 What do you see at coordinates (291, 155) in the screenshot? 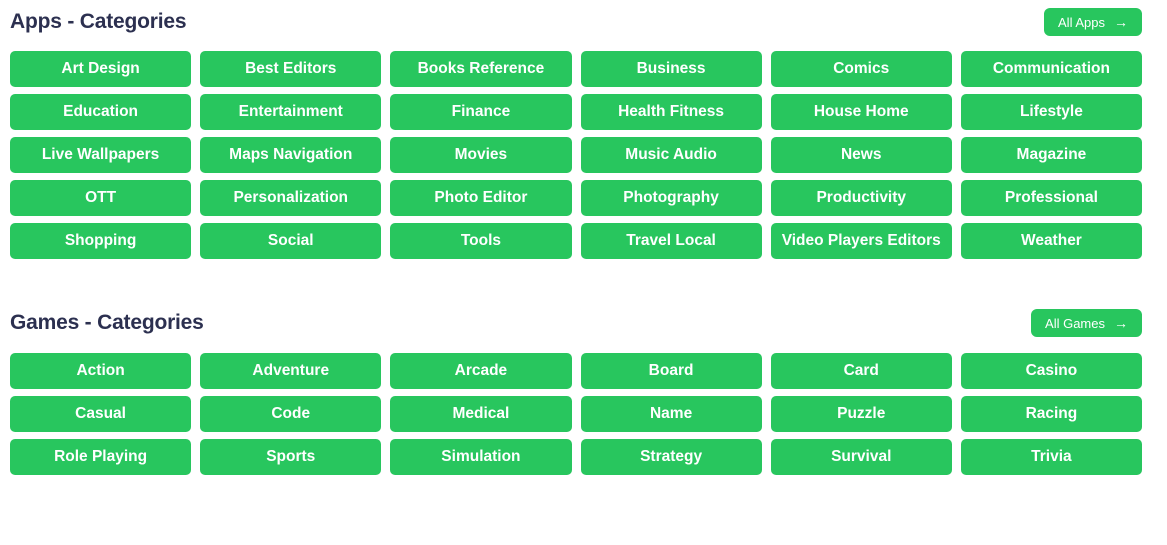
I see `category-tile: Maps Navigation` at bounding box center [291, 155].